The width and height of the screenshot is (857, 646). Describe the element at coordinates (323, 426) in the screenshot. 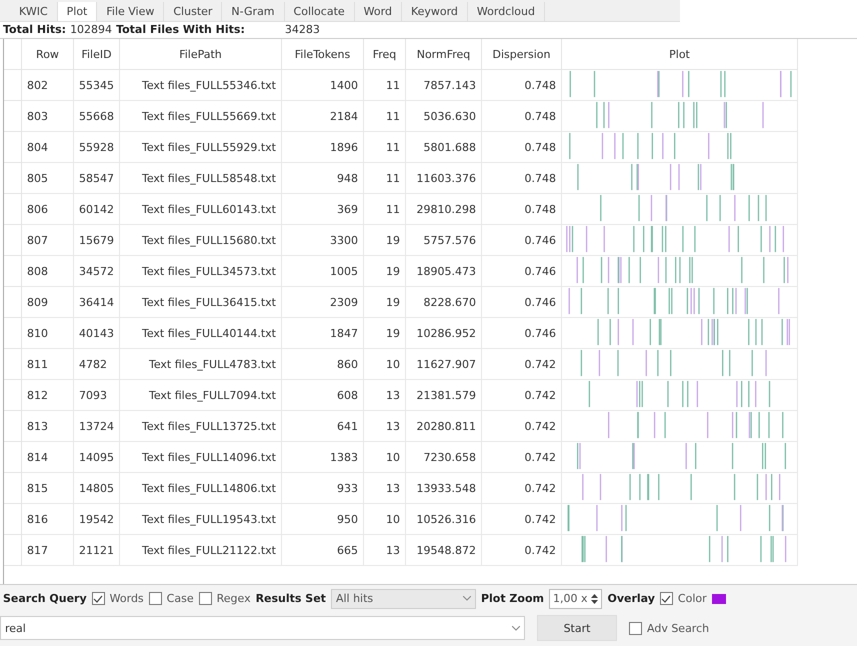

I see `table-cell: 641` at that location.